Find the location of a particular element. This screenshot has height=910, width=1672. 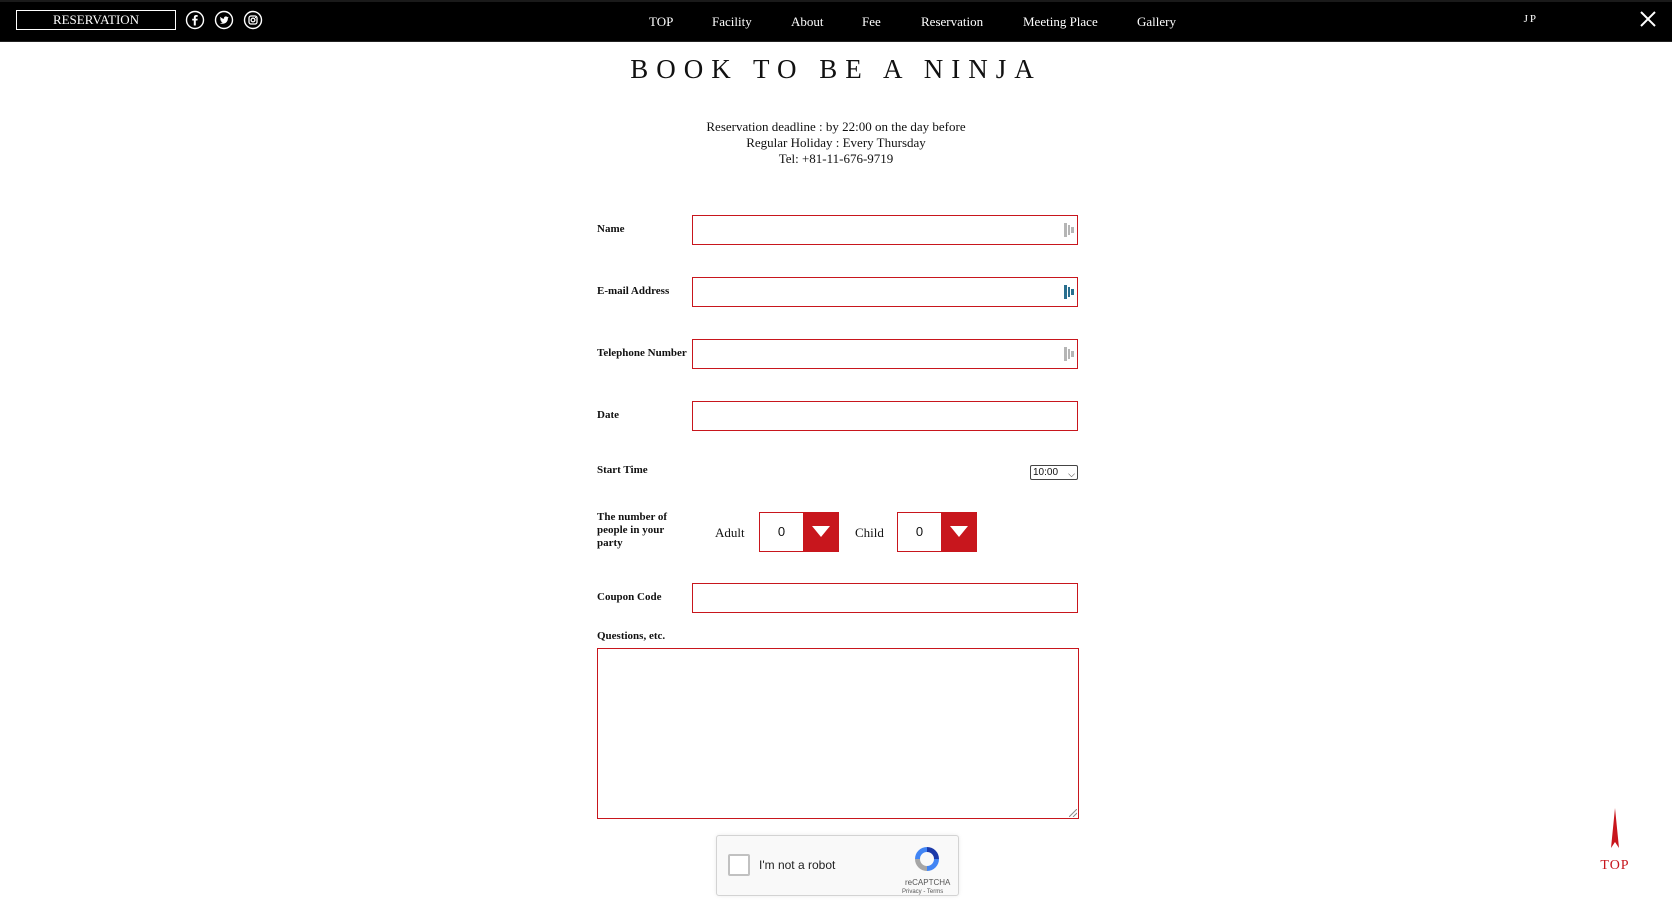

nav-reservation: Reservation is located at coordinates (952, 22).